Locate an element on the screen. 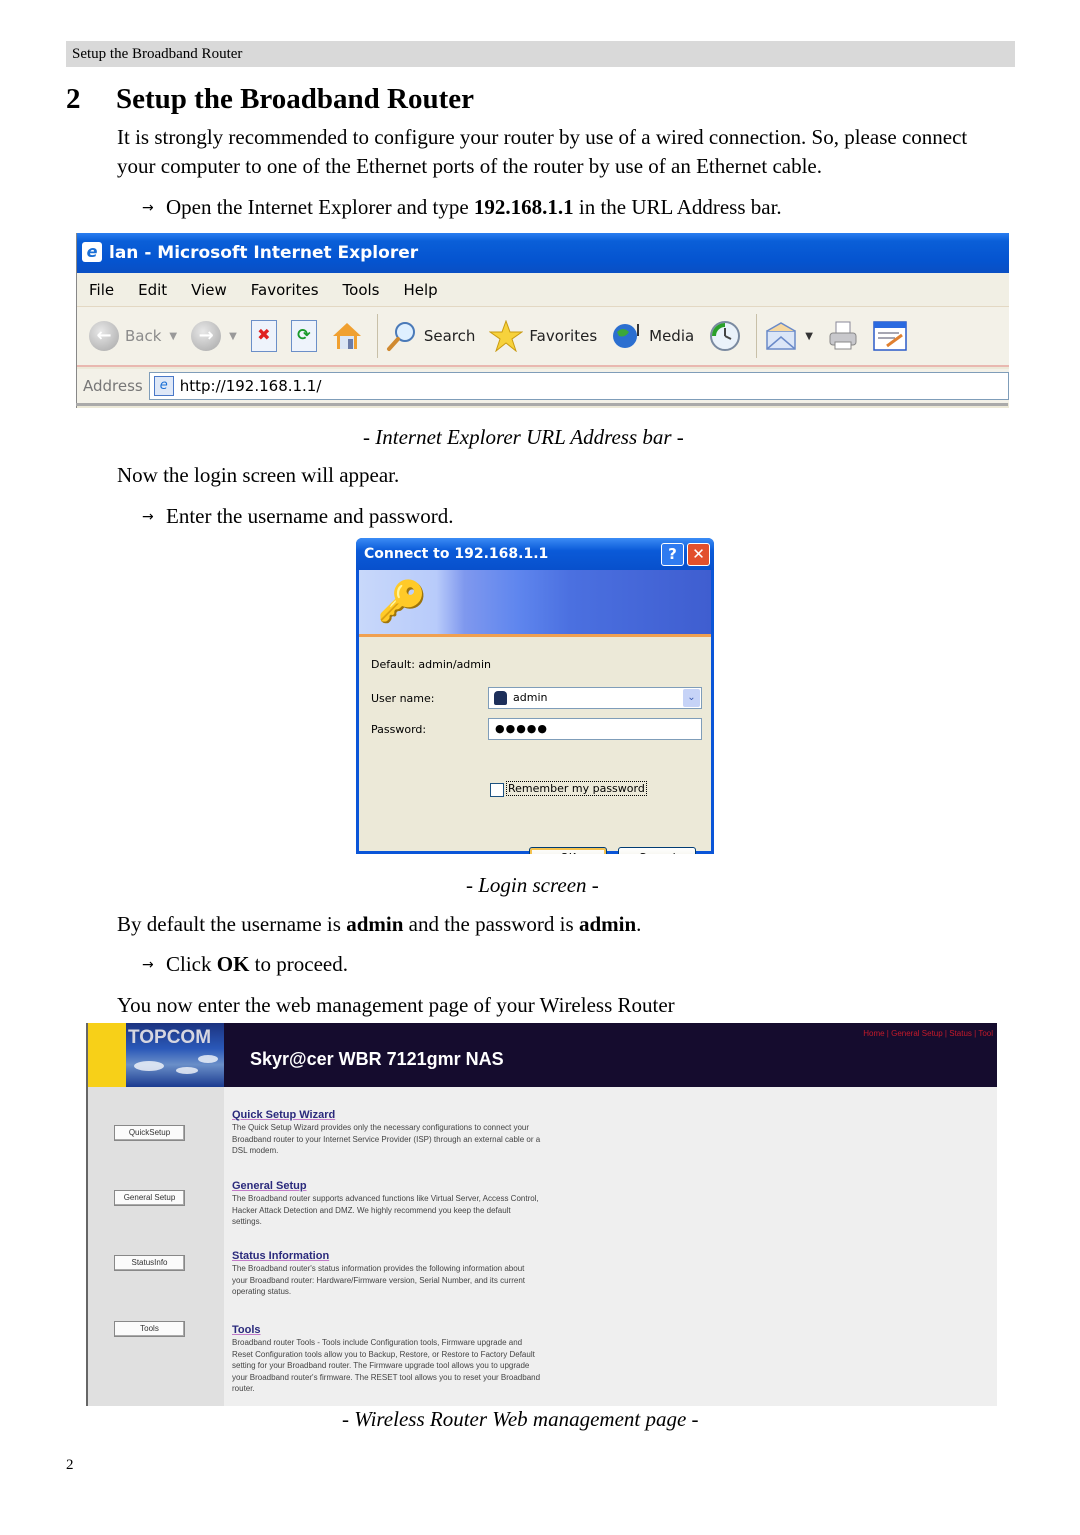  dialog-title-bar: Connect to 192.168.1.1 ? ✕ is located at coordinates (535, 554).